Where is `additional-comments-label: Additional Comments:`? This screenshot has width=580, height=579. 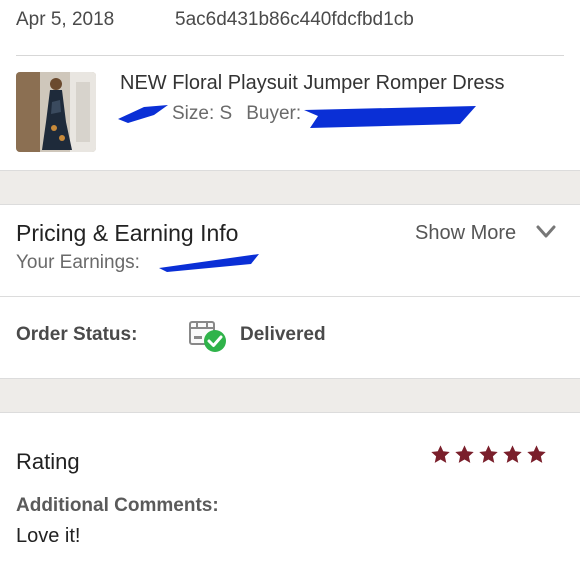 additional-comments-label: Additional Comments: is located at coordinates (117, 505).